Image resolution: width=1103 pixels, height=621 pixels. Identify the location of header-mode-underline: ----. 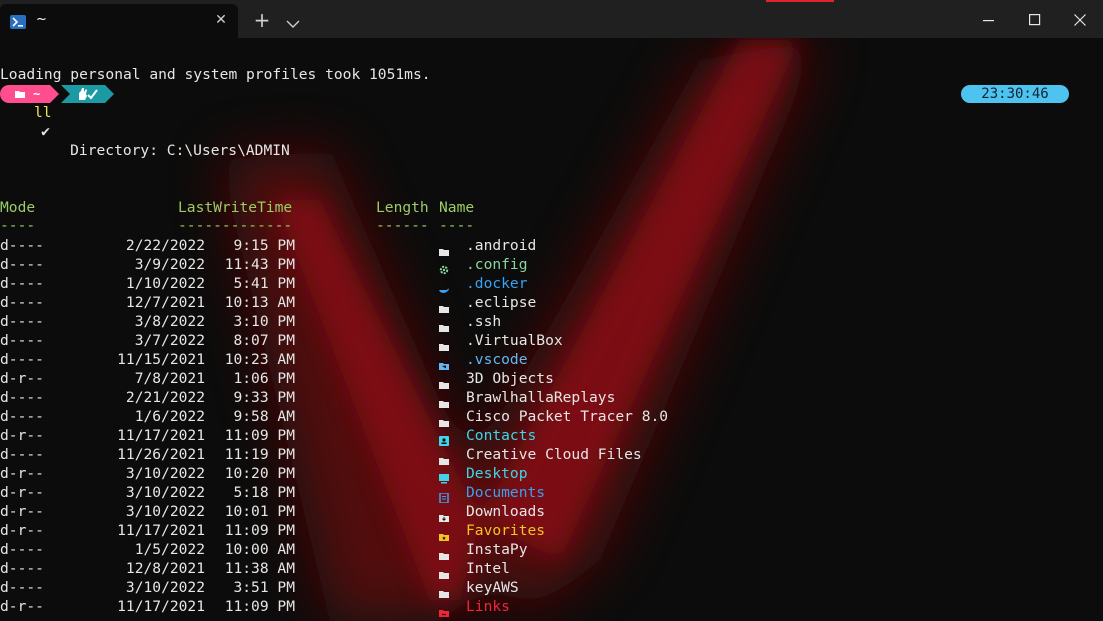
(18, 225).